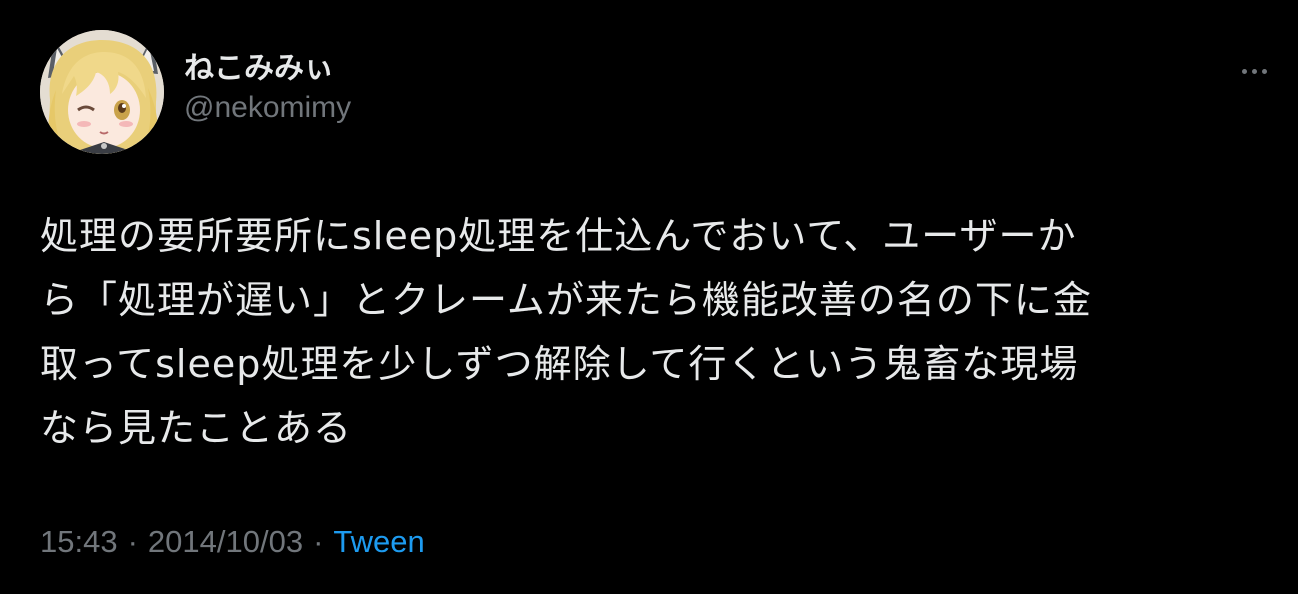  What do you see at coordinates (1244, 71) in the screenshot?
I see `more-horizontal-icon` at bounding box center [1244, 71].